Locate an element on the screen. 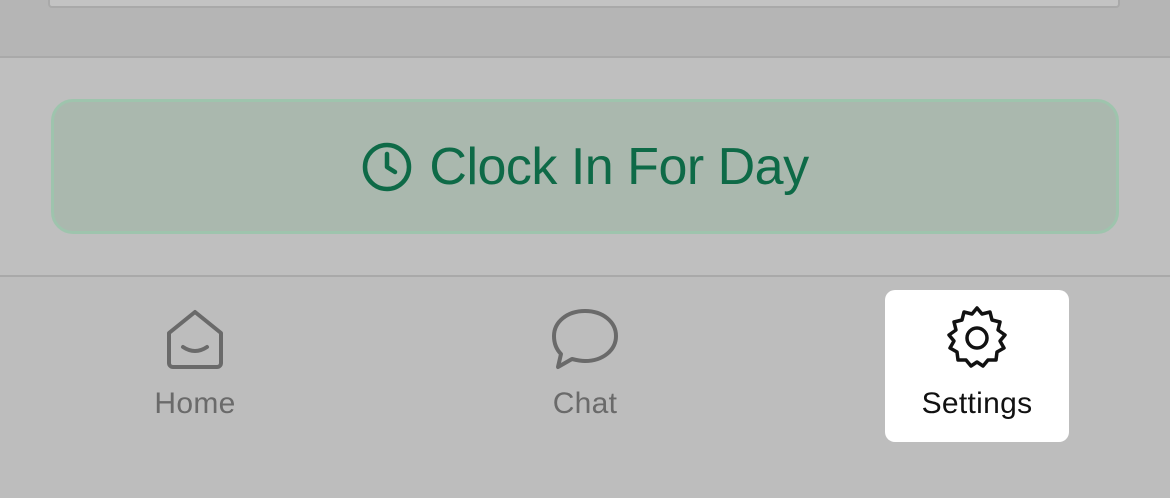  clock-icon is located at coordinates (387, 167).